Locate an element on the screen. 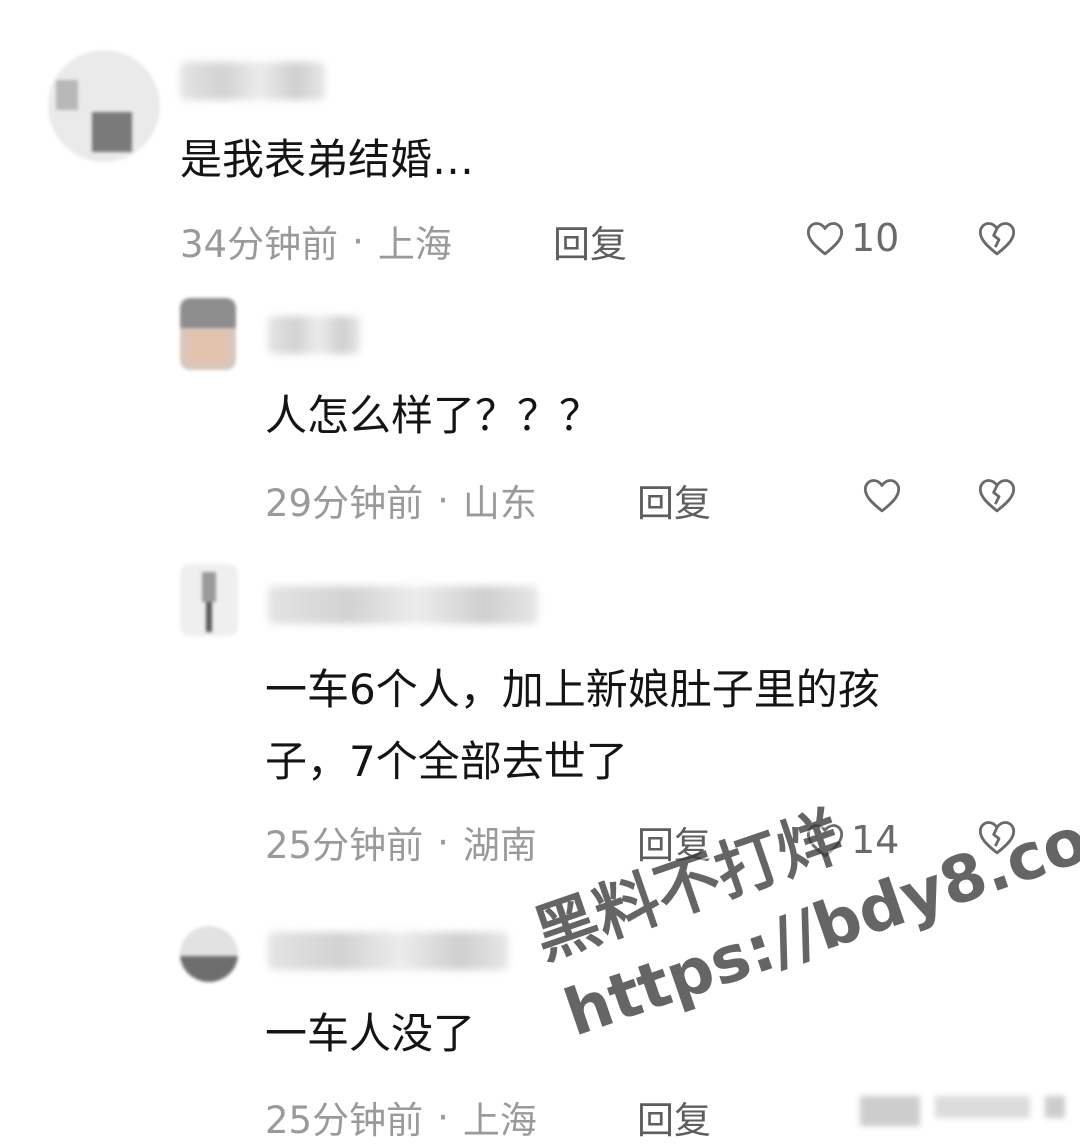 The width and height of the screenshot is (1080, 1144). comment-text: 人怎么样了？？？ is located at coordinates (433, 415).